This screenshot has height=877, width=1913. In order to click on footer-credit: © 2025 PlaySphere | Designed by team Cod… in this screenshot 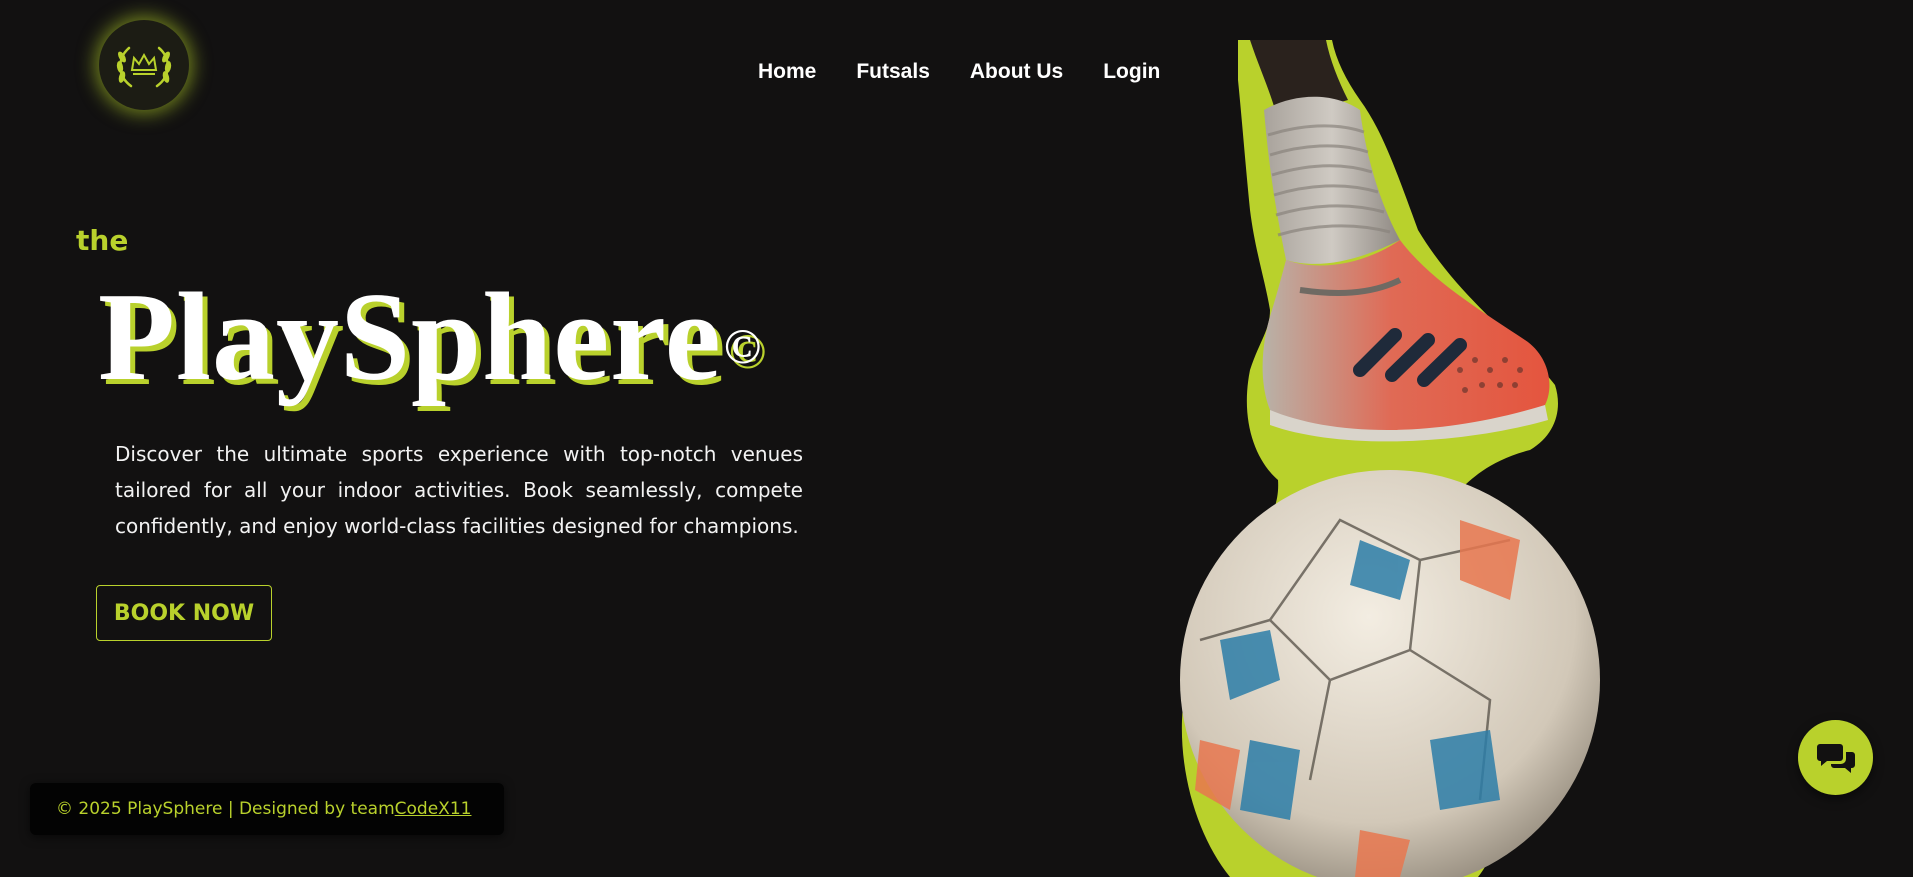, I will do `click(267, 809)`.